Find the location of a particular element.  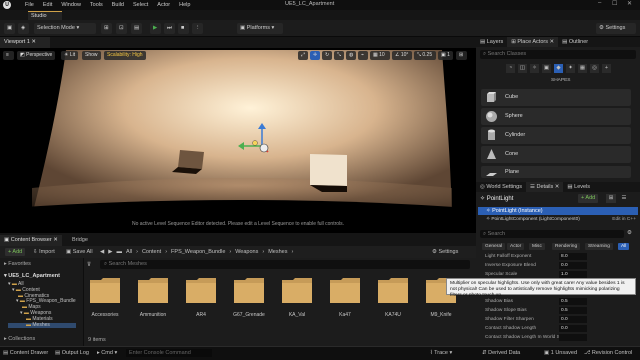

edit-cpp-link: Edit in C++ is located at coordinates (624, 219).